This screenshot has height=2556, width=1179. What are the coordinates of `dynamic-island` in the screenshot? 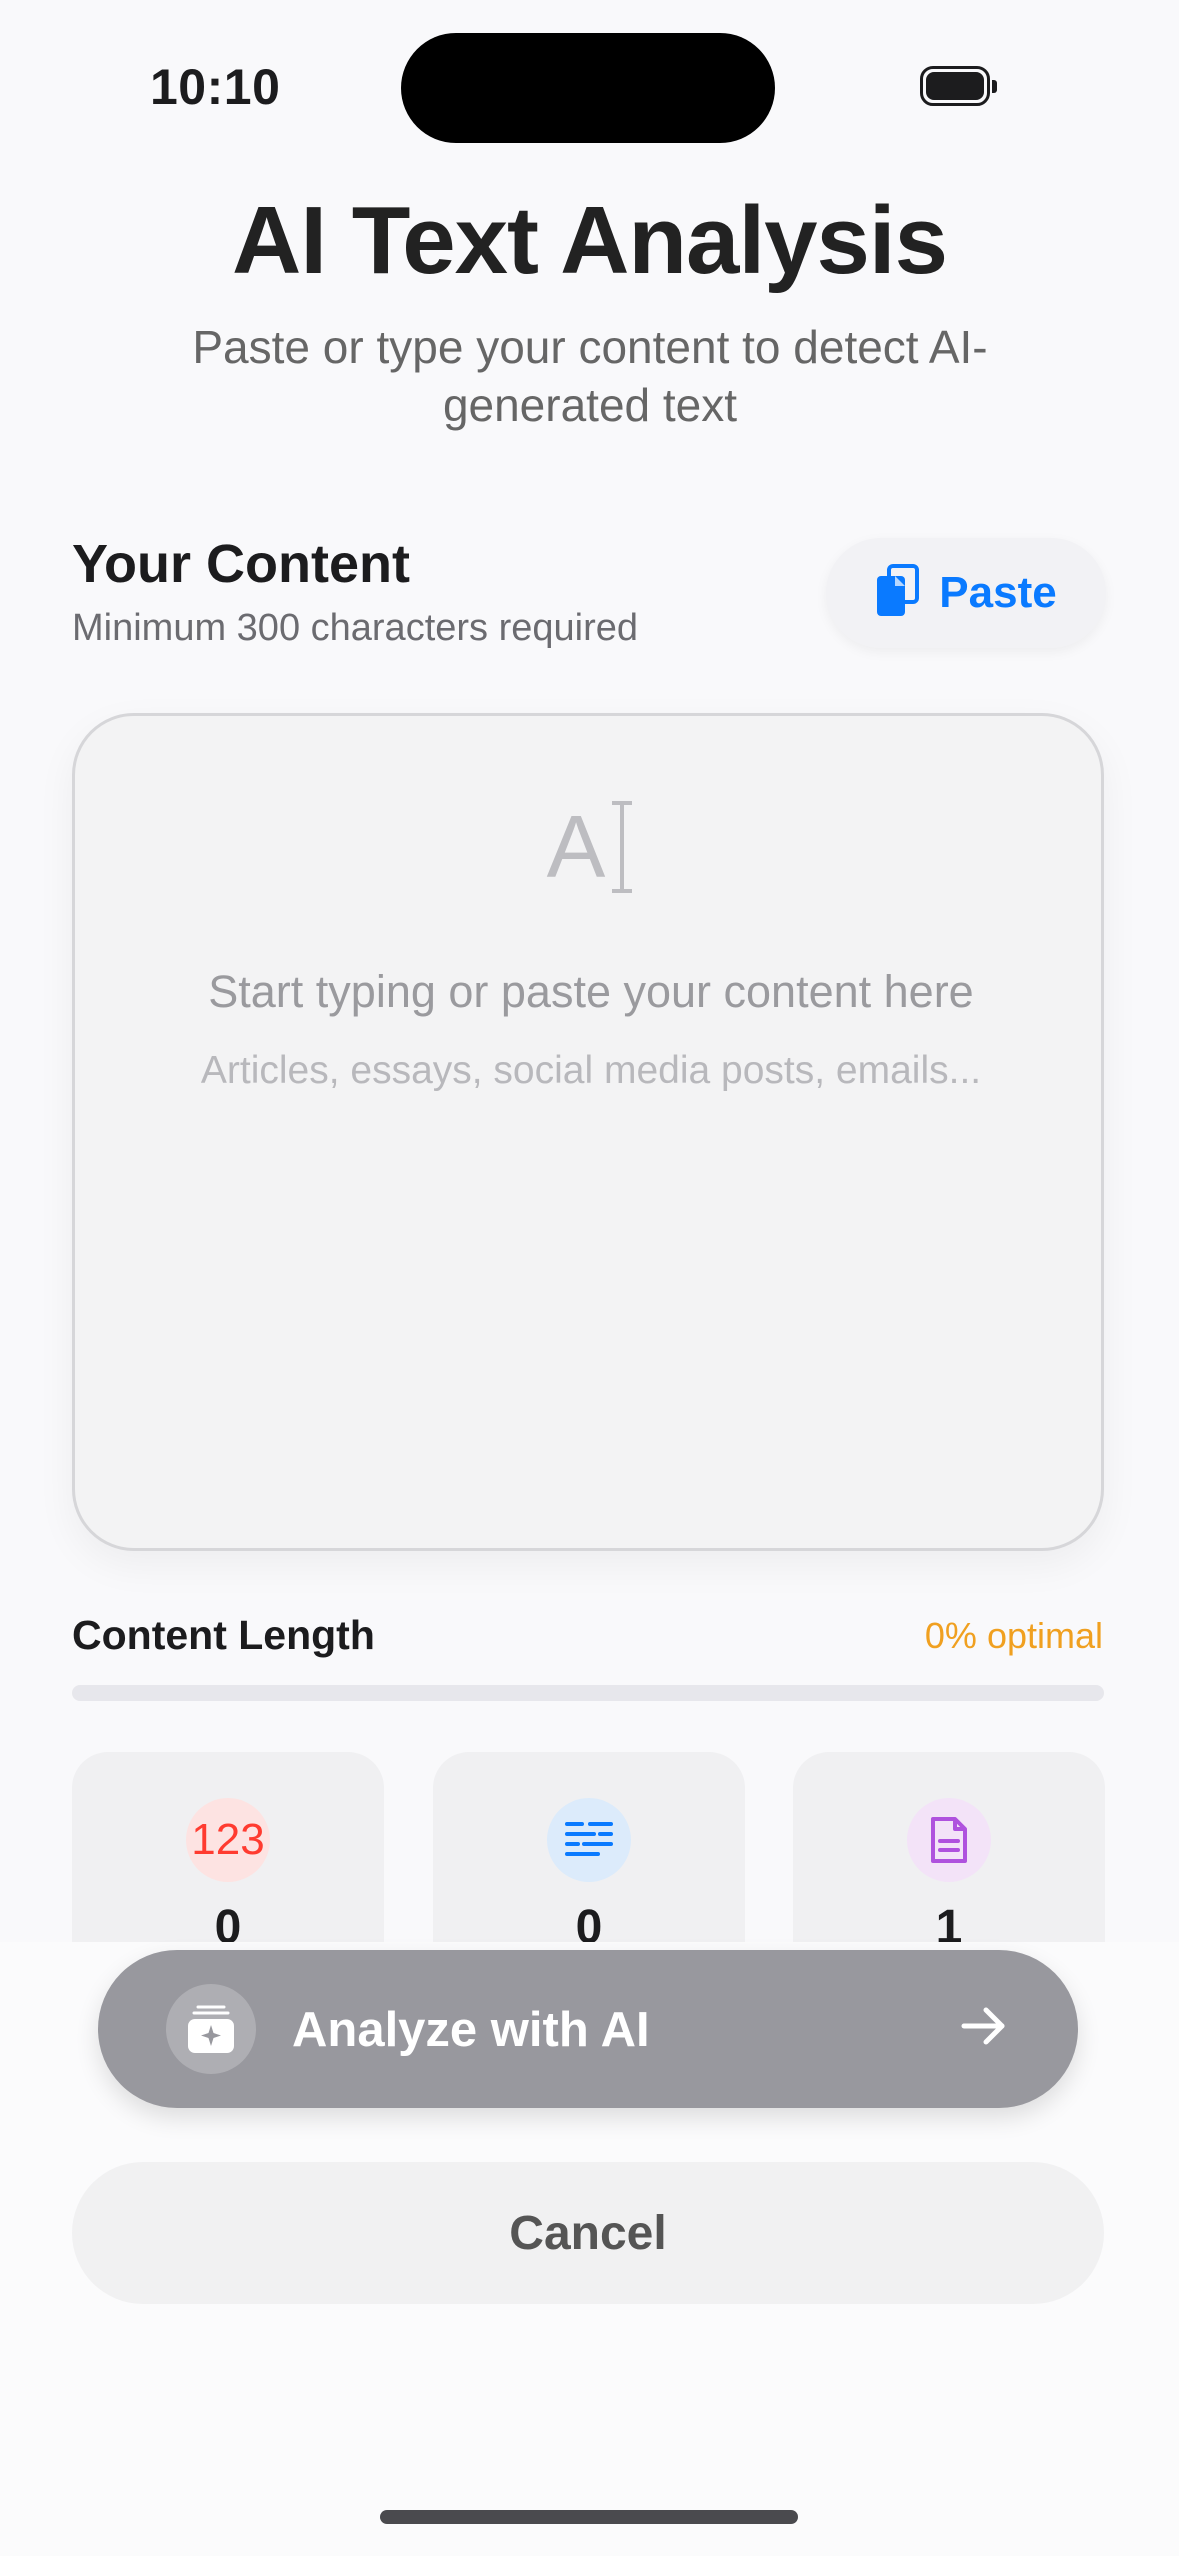 It's located at (588, 88).